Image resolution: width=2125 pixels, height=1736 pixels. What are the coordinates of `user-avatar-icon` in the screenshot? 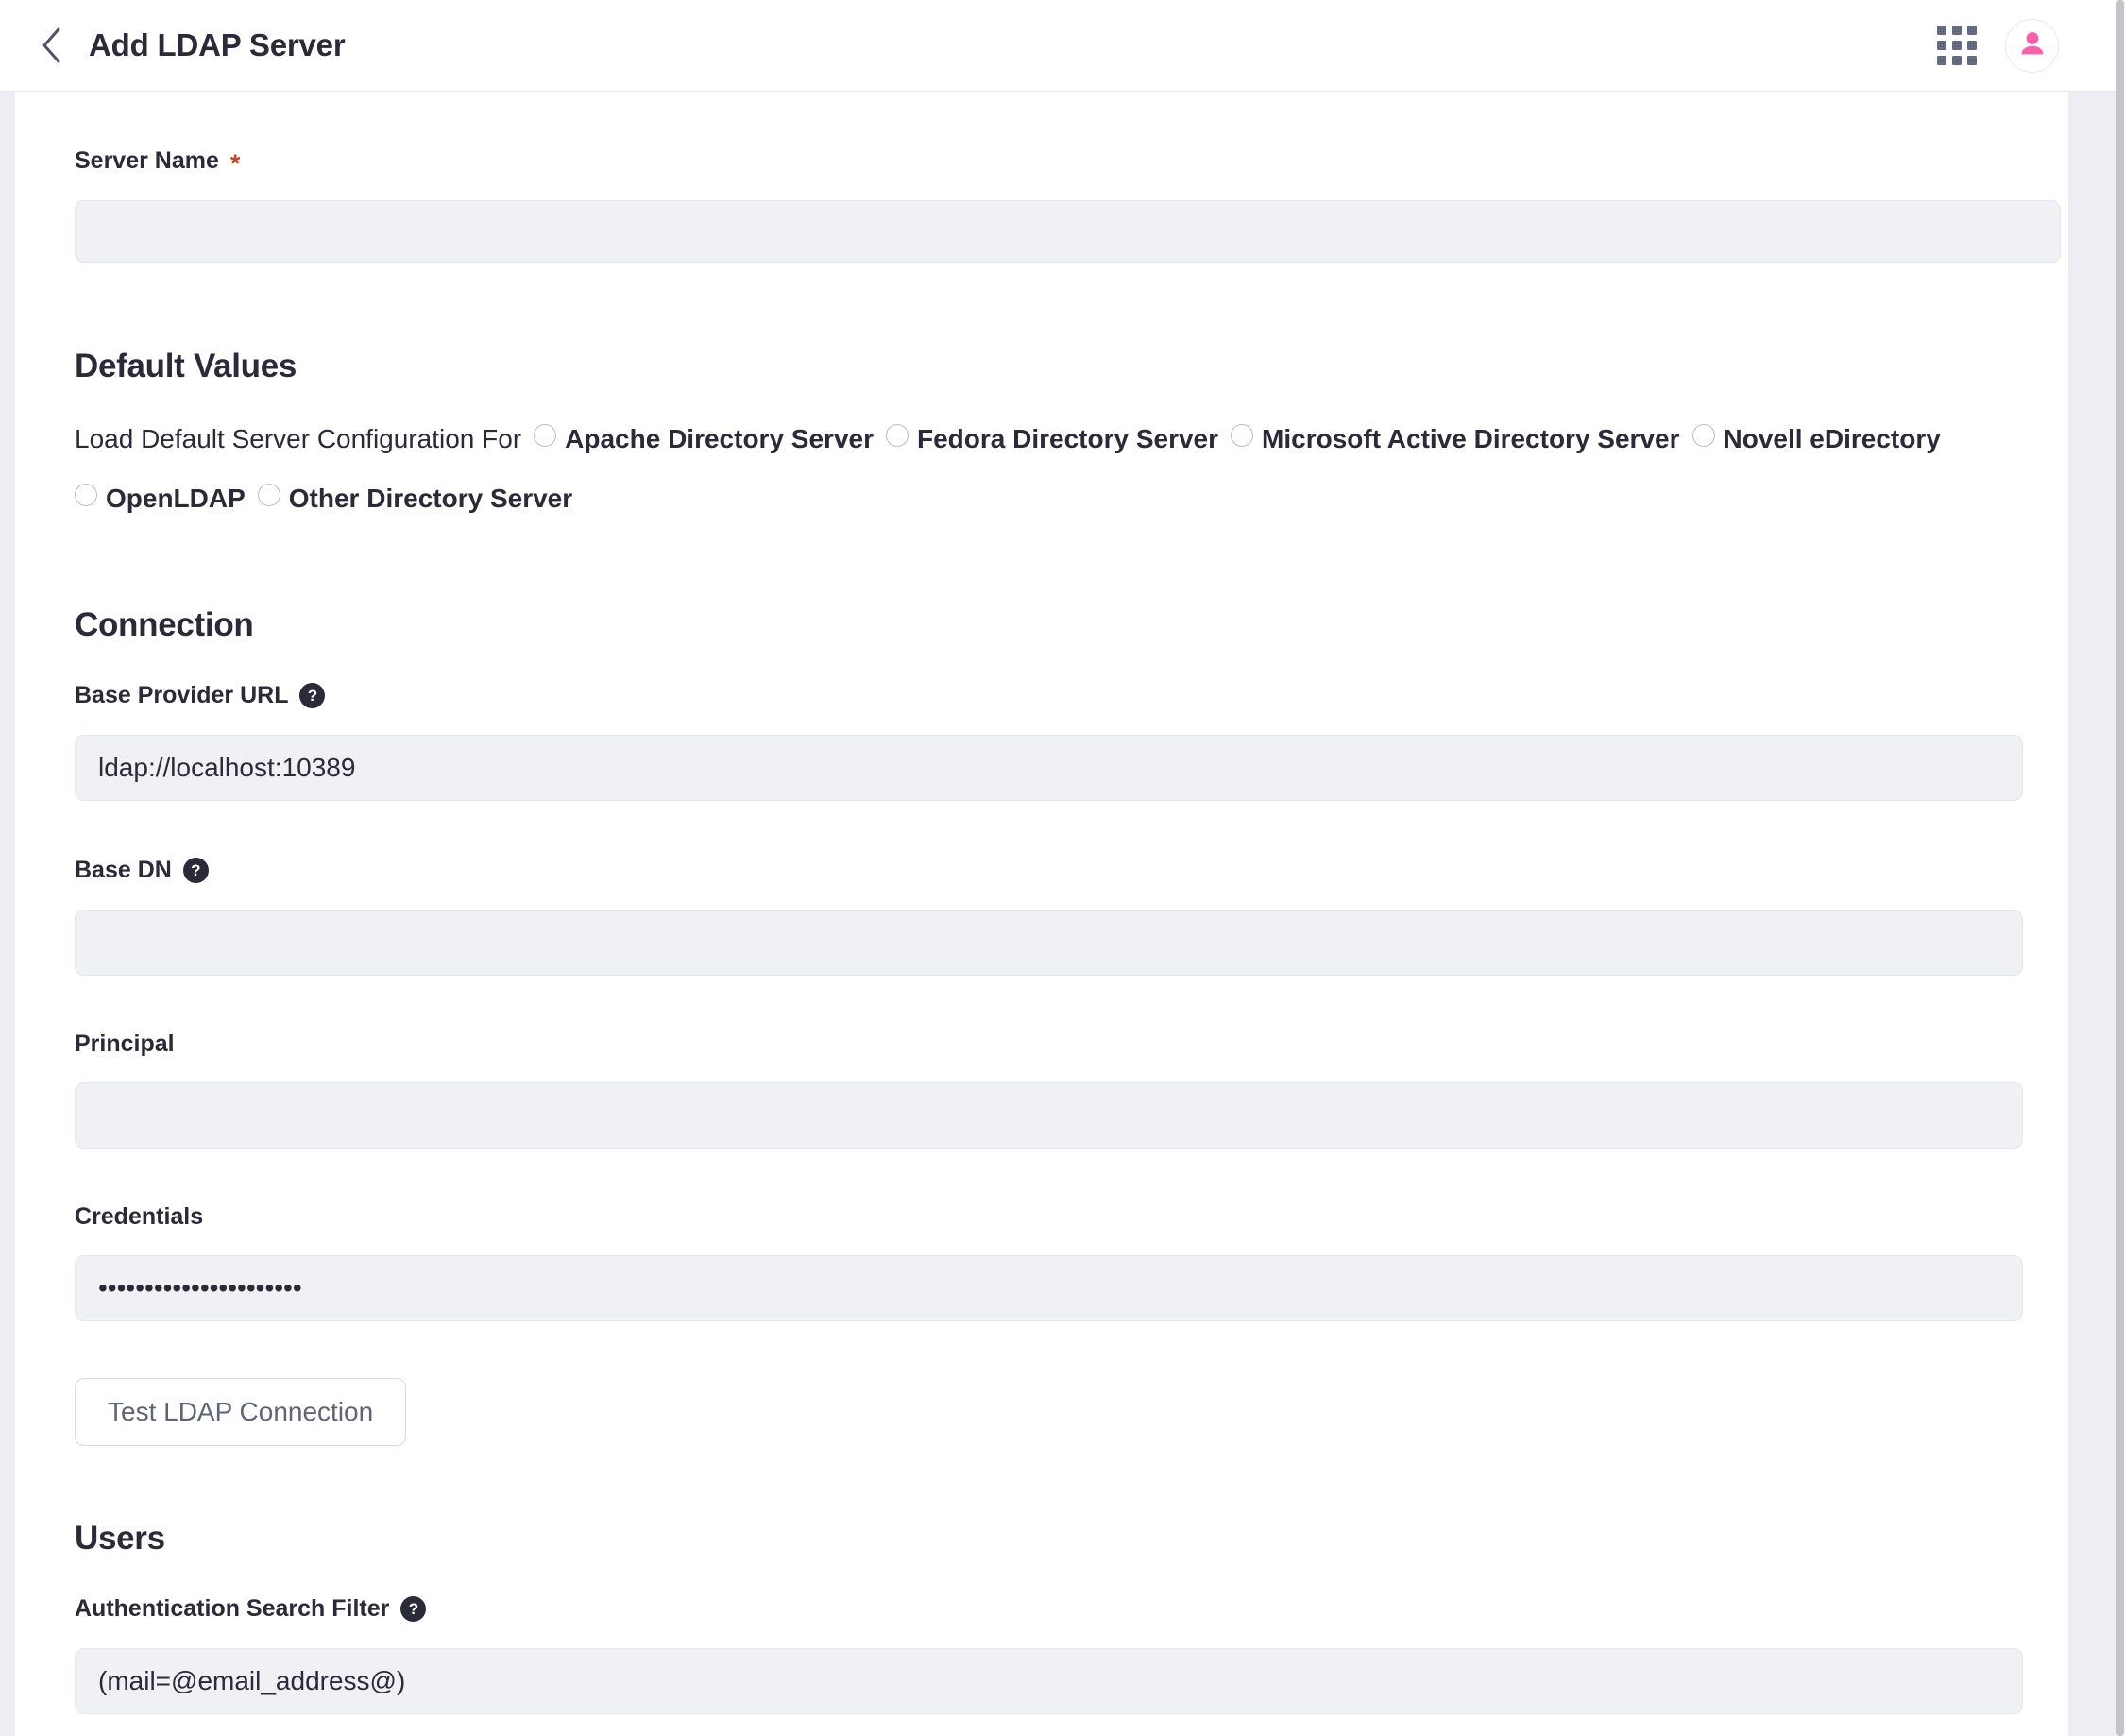 It's located at (2032, 45).